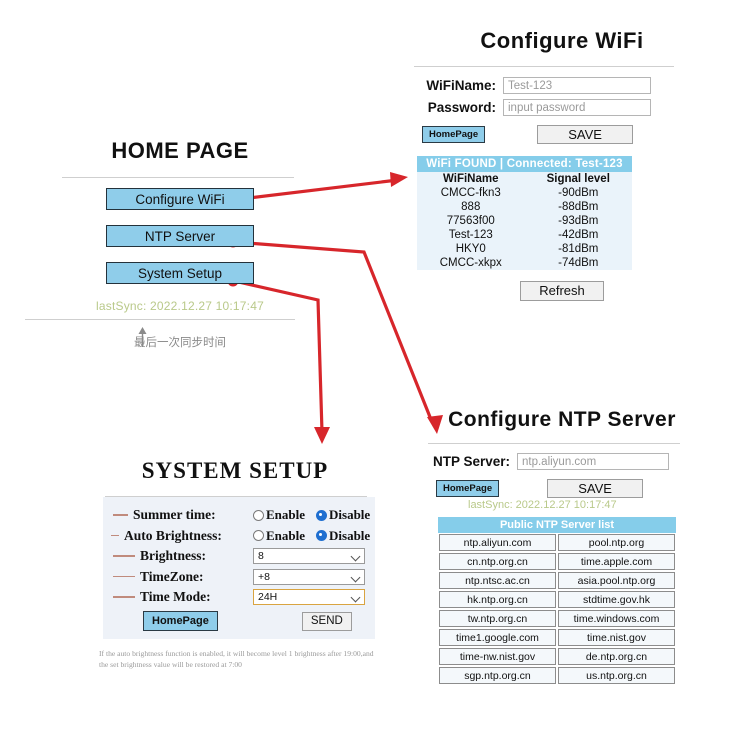 This screenshot has height=750, width=750. What do you see at coordinates (542, 505) in the screenshot?
I see `ntp-last-sync: lastSync: 2022.12.27 10:17:47` at bounding box center [542, 505].